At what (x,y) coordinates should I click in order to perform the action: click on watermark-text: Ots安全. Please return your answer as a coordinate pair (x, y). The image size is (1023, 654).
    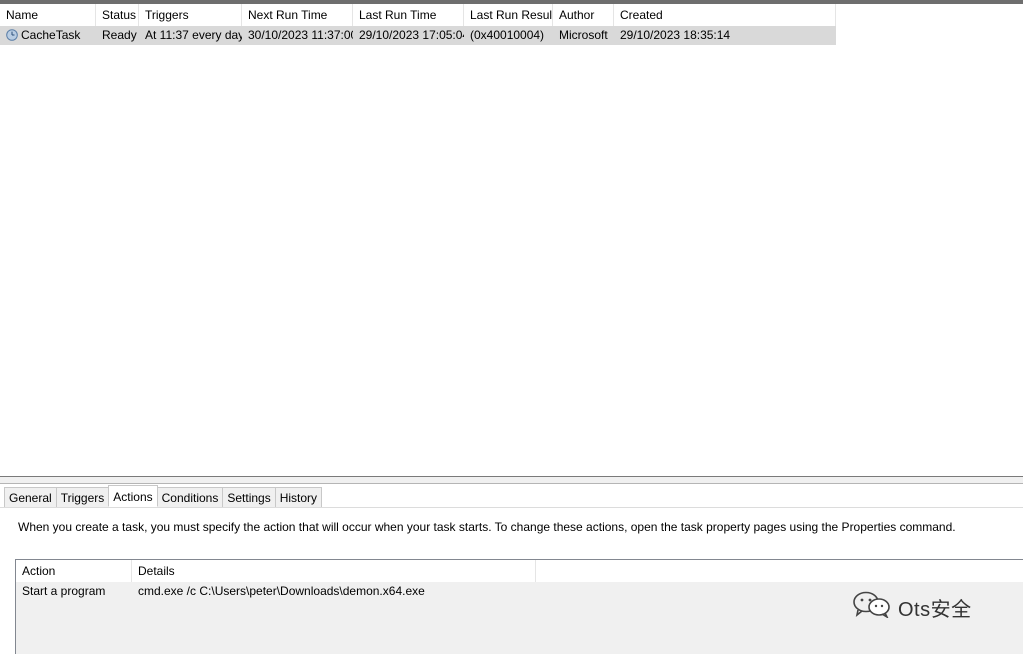
    Looking at the image, I should click on (935, 609).